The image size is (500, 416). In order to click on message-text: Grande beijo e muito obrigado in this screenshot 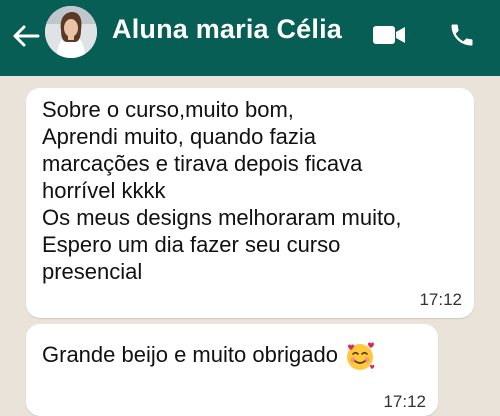, I will do `click(234, 356)`.